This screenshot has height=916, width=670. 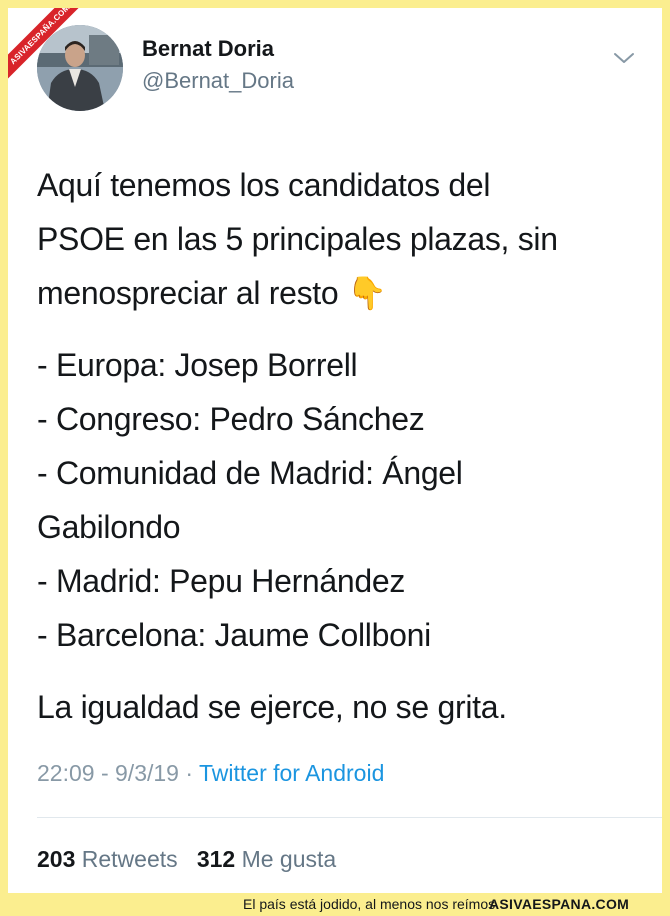 I want to click on retweets-stat: 203 Retweets, so click(x=107, y=859).